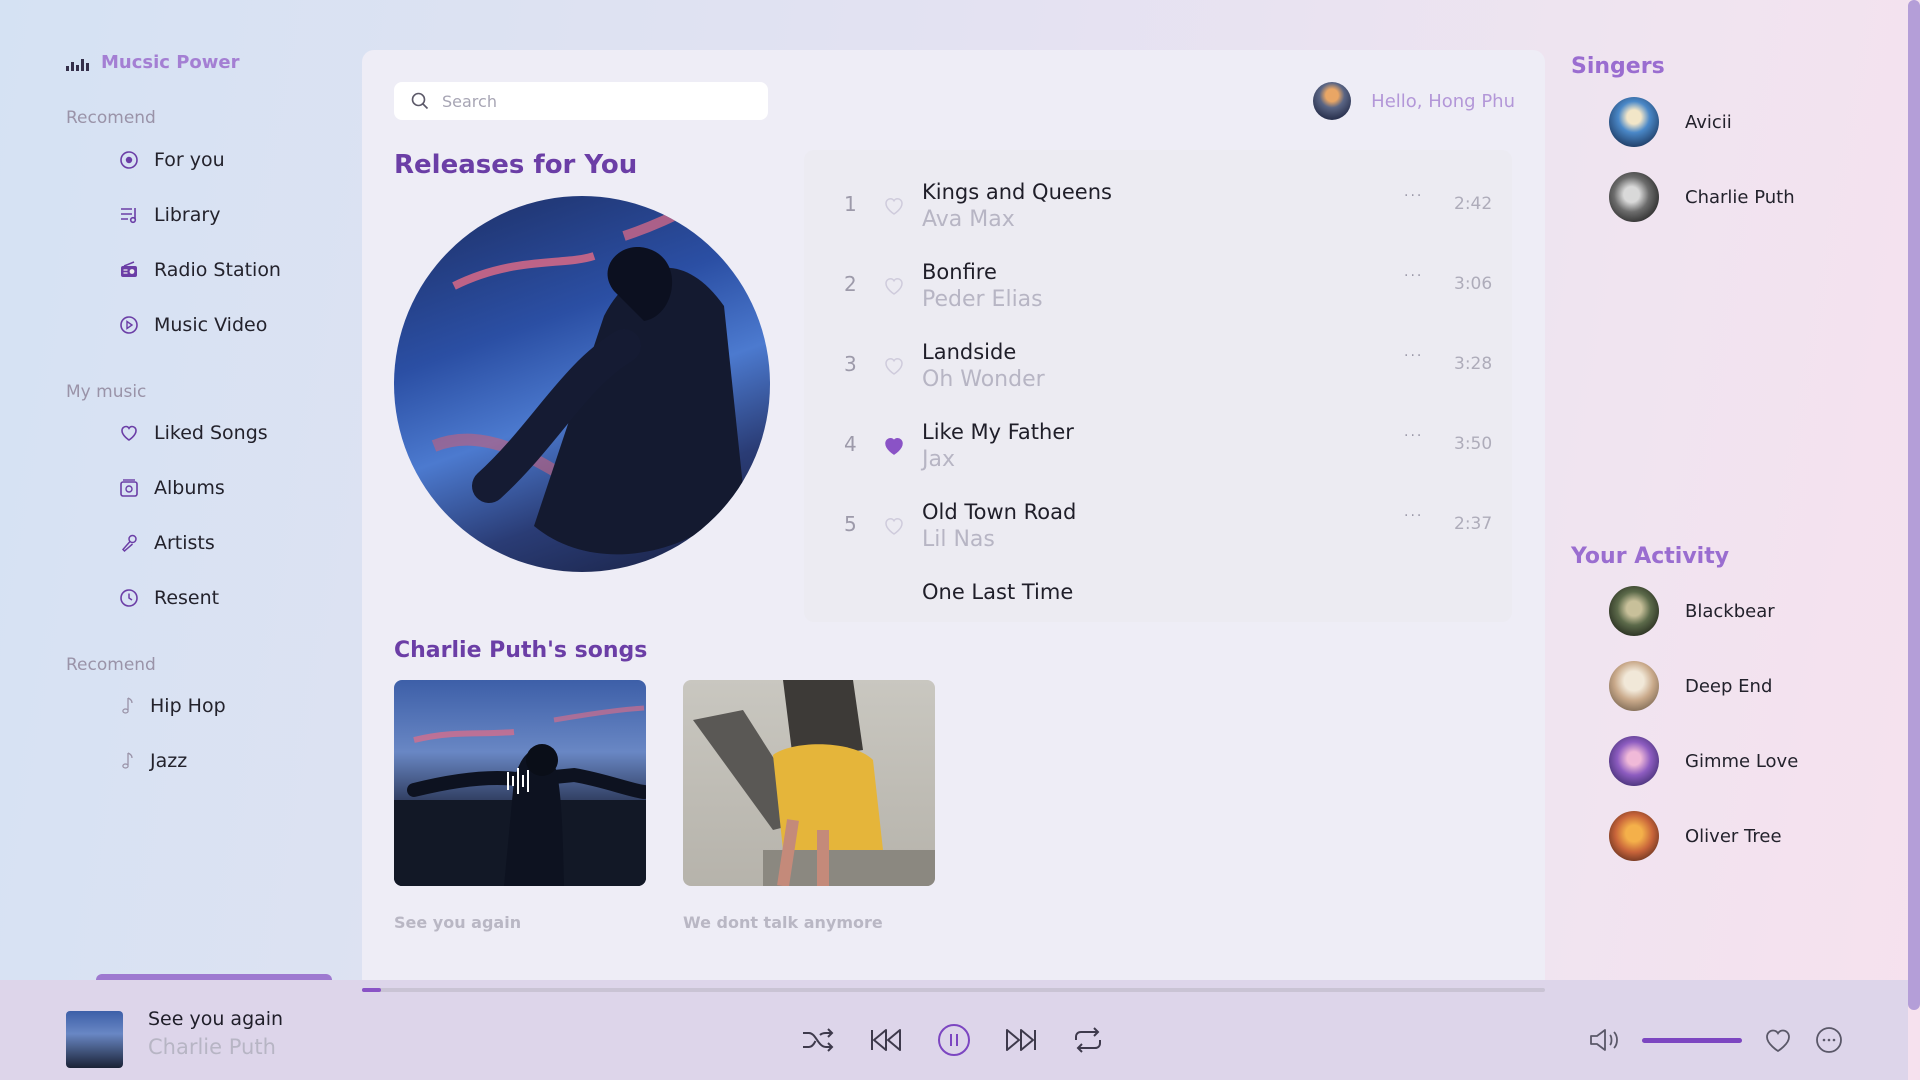 The image size is (1920, 1080). I want to click on track-duration: 3:50, so click(1473, 444).